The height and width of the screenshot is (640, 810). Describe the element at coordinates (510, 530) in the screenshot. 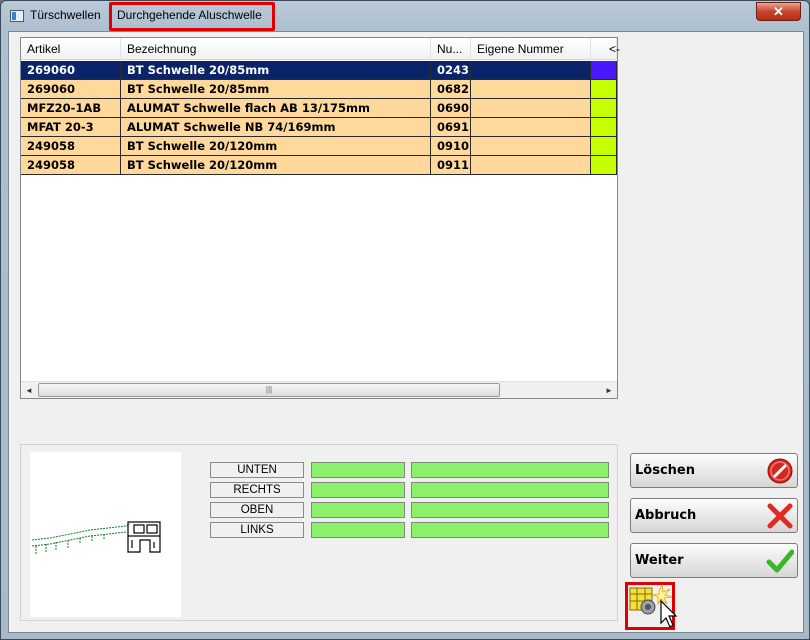

I see `links-long-field` at that location.